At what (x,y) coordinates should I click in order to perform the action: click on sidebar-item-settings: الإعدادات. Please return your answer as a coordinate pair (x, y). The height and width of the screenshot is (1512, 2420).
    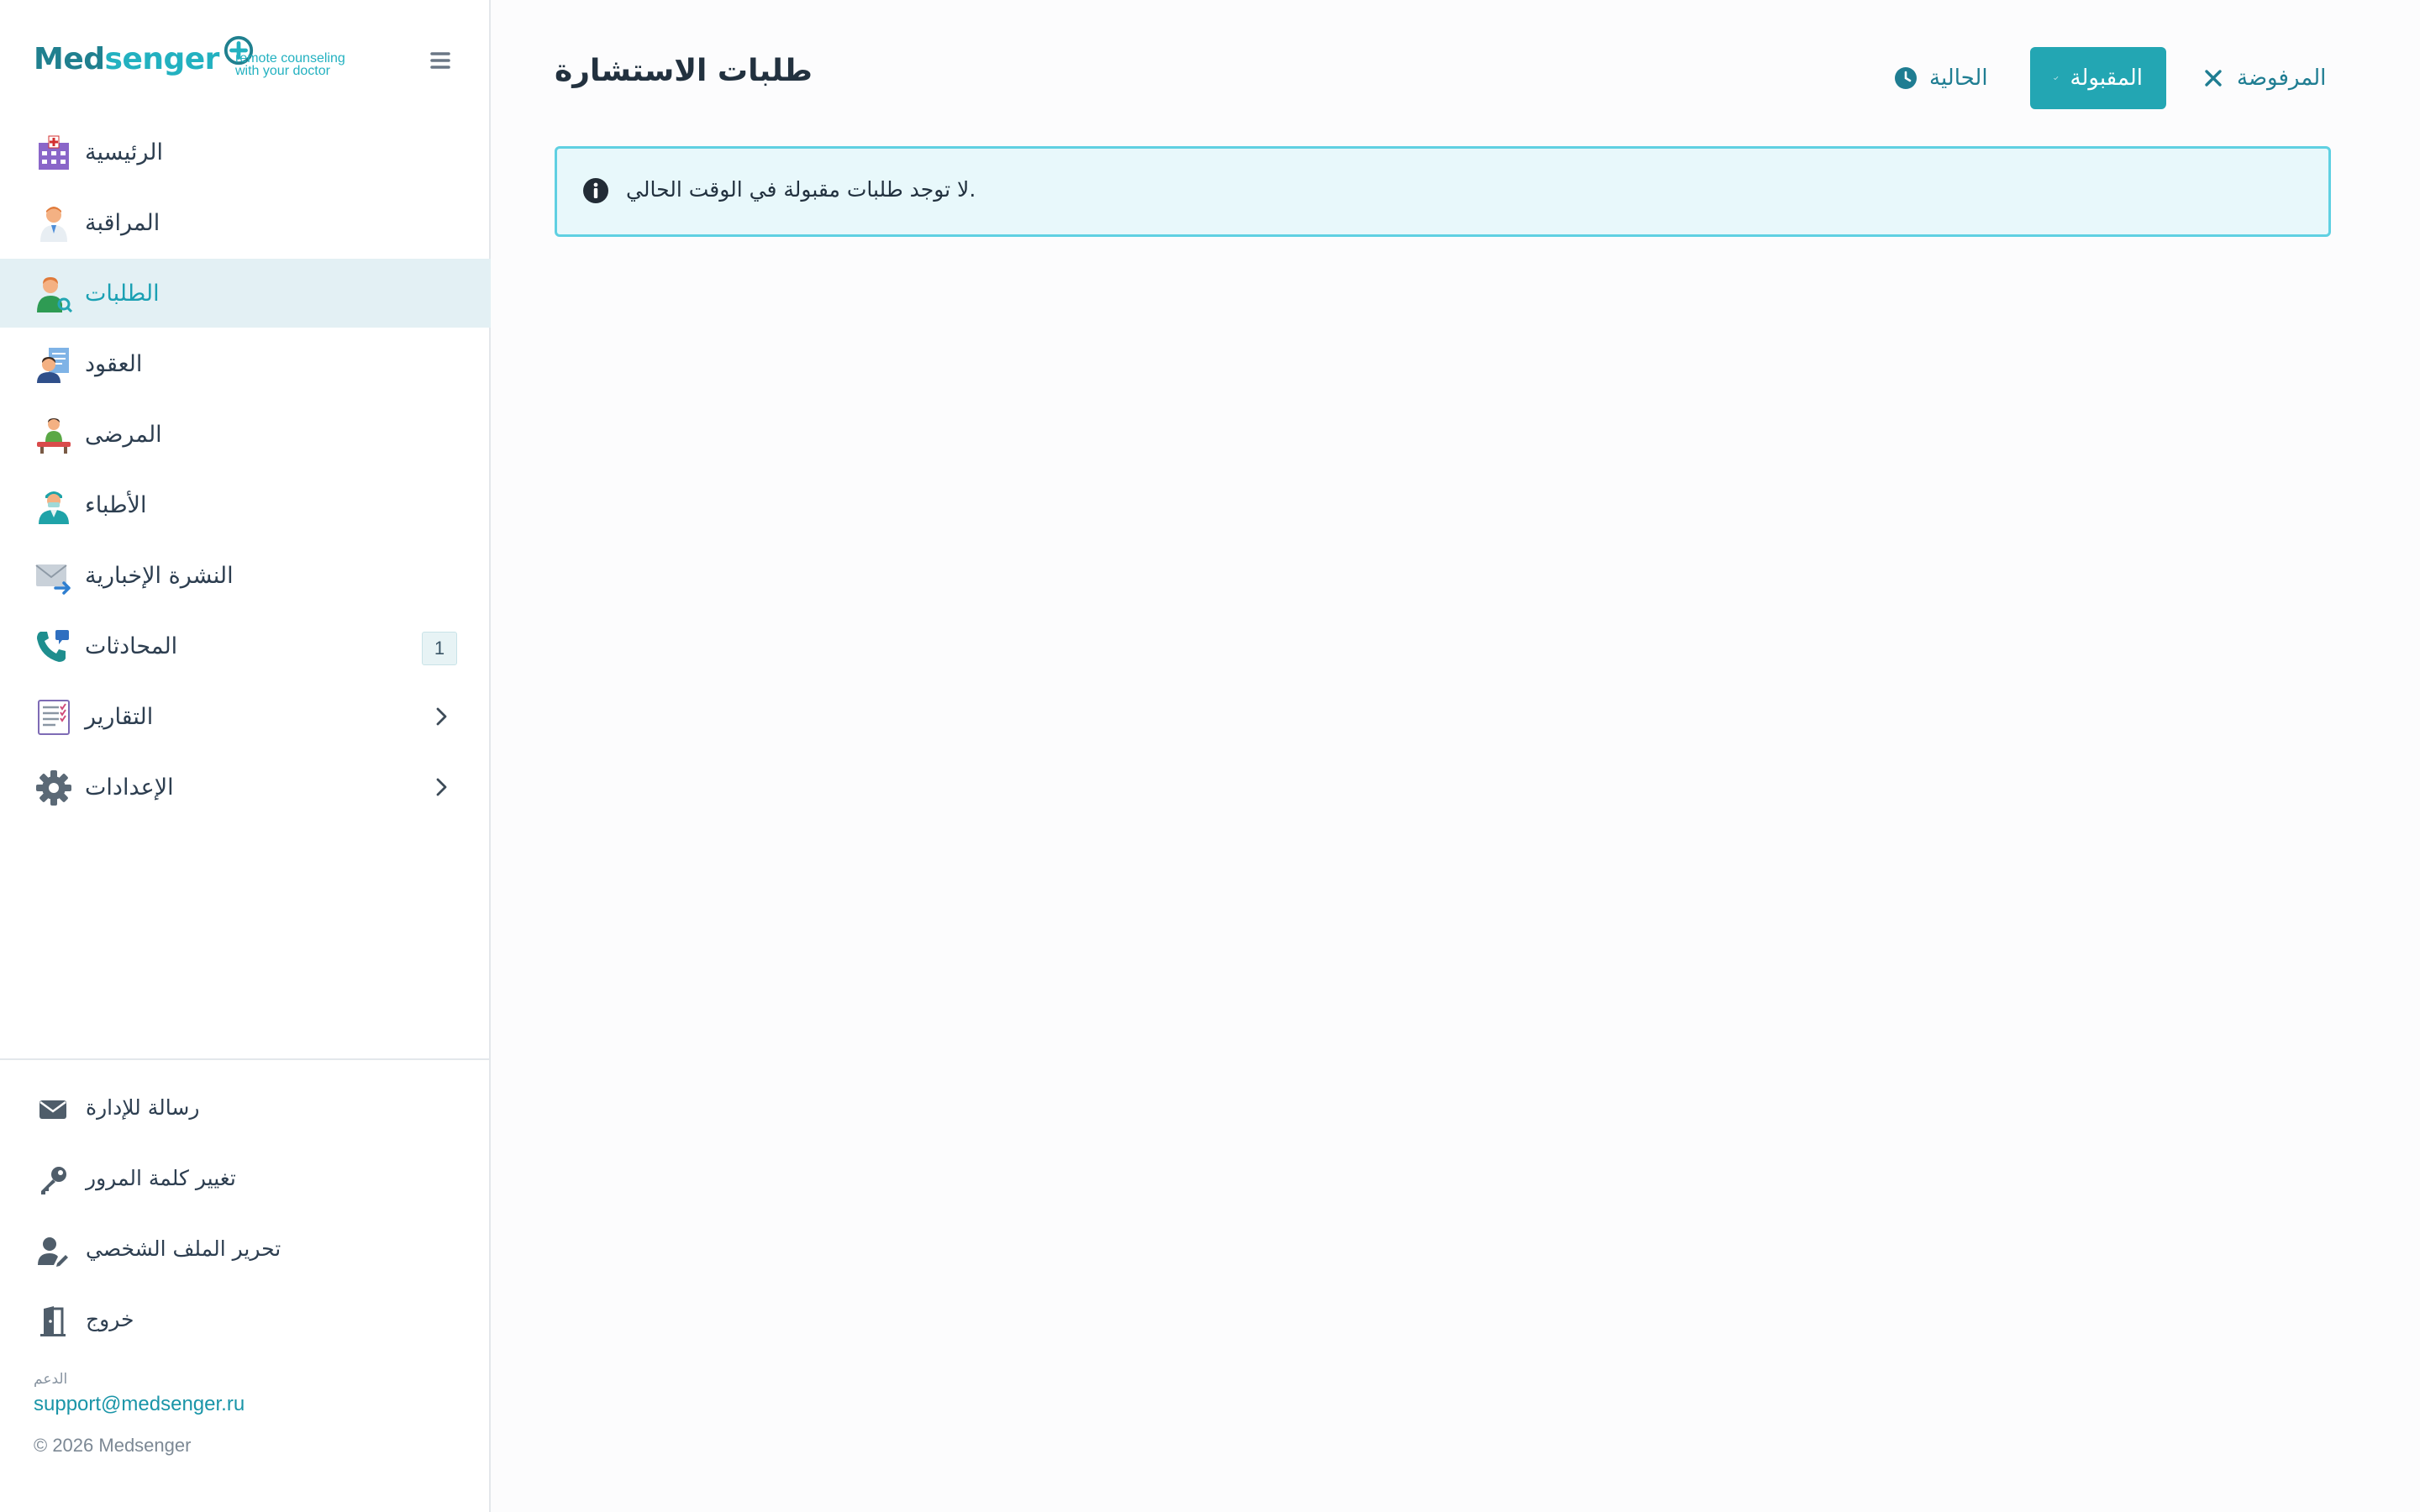
    Looking at the image, I should click on (246, 787).